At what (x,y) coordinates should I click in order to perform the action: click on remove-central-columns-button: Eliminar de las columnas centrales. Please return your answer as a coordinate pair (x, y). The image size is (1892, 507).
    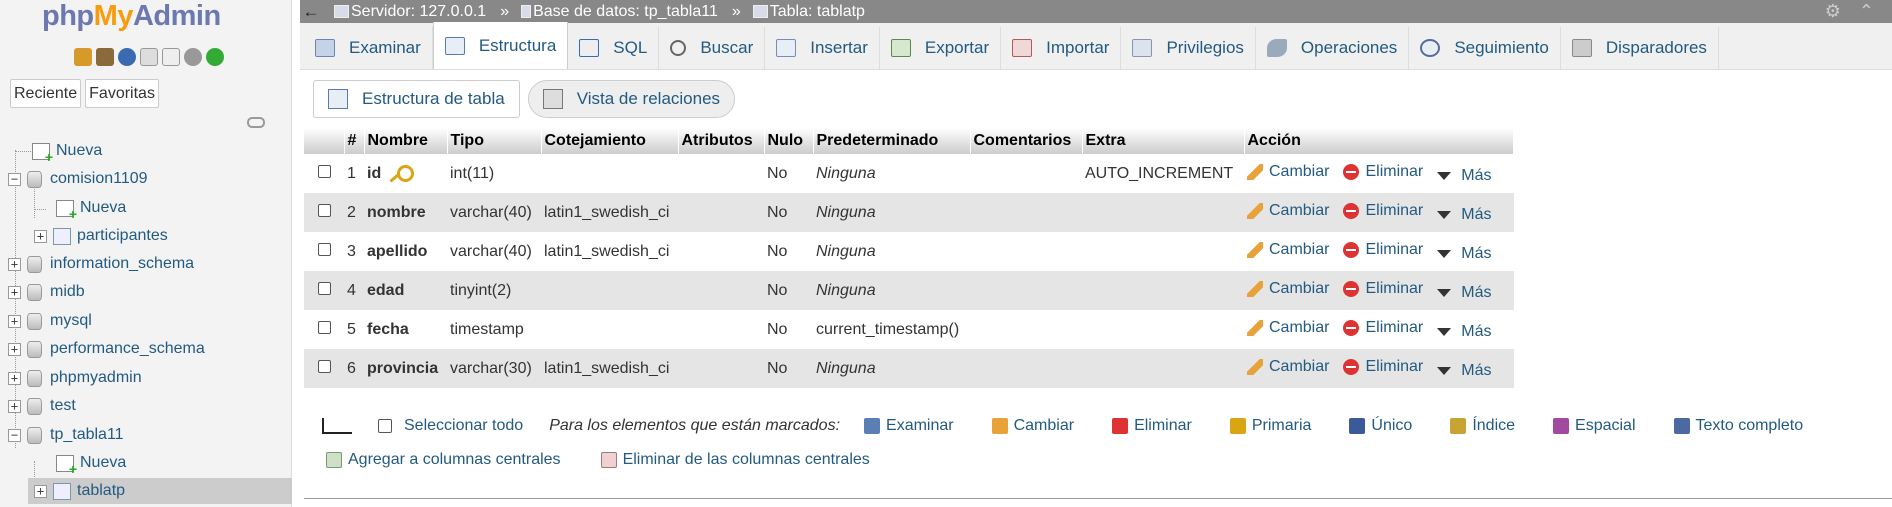
    Looking at the image, I should click on (735, 460).